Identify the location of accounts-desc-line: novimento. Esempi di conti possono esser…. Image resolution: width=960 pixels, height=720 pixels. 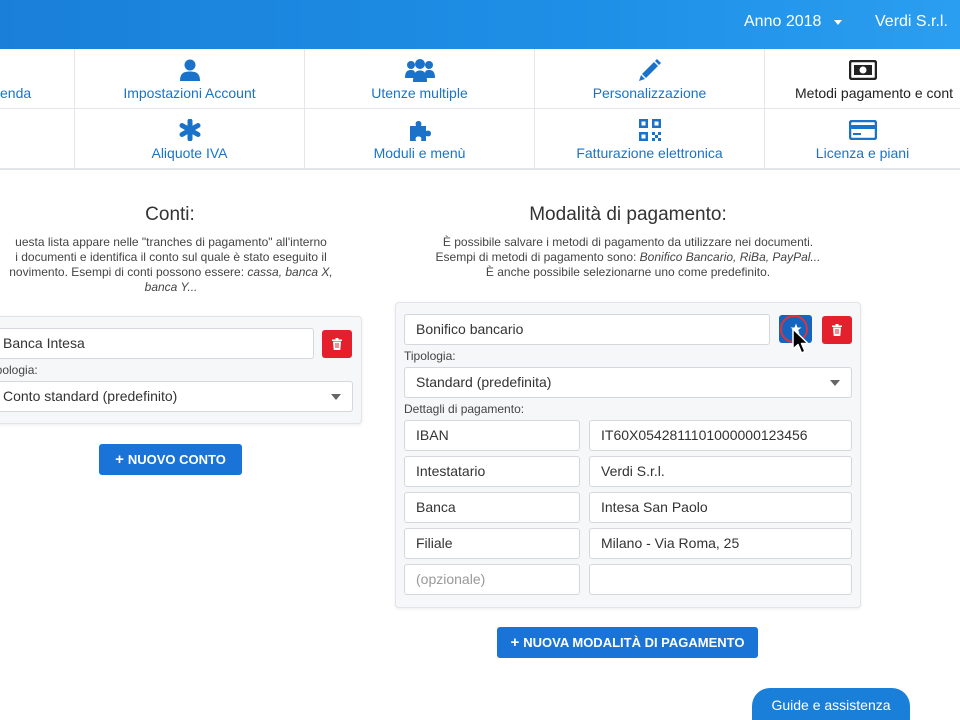
(176, 272).